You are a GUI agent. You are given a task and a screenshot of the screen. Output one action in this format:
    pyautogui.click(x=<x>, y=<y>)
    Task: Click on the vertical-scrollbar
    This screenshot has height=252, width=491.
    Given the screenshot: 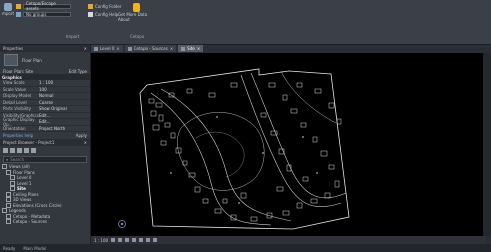 What is the action you would take?
    pyautogui.click(x=487, y=144)
    